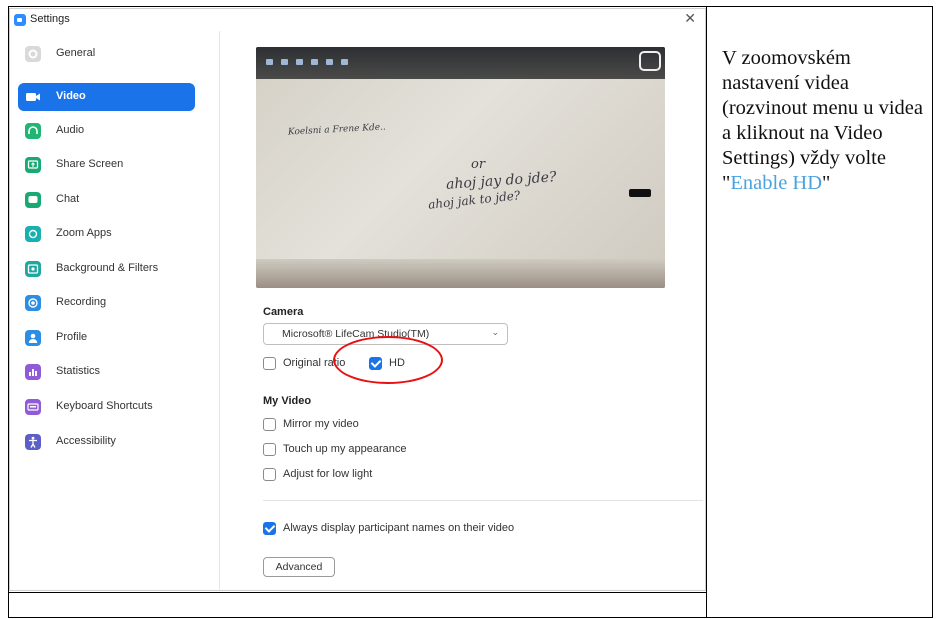 This screenshot has width=941, height=619. Describe the element at coordinates (33, 200) in the screenshot. I see `chat-bubble-icon` at that location.